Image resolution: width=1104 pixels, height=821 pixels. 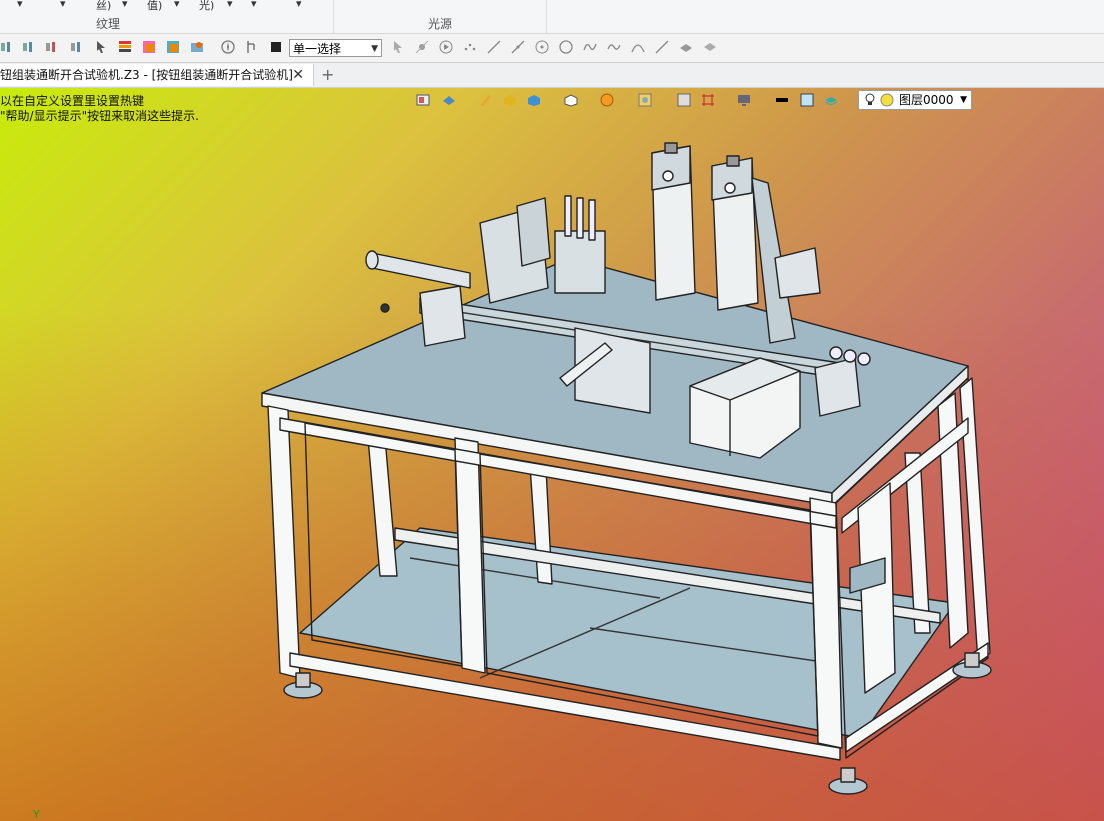 What do you see at coordinates (552, 48) in the screenshot?
I see `toolbar: 单一选择 ▼` at bounding box center [552, 48].